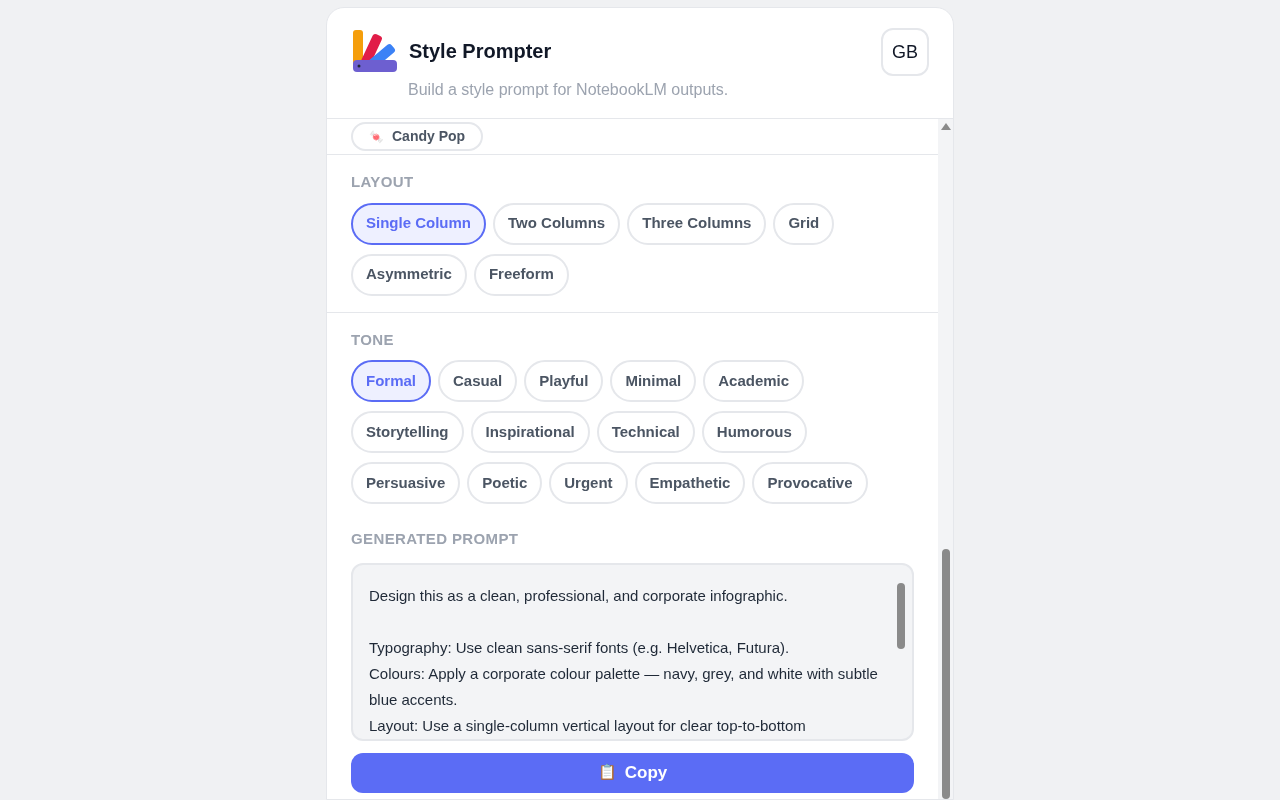  Describe the element at coordinates (373, 339) in the screenshot. I see `section-heading: TONE` at that location.